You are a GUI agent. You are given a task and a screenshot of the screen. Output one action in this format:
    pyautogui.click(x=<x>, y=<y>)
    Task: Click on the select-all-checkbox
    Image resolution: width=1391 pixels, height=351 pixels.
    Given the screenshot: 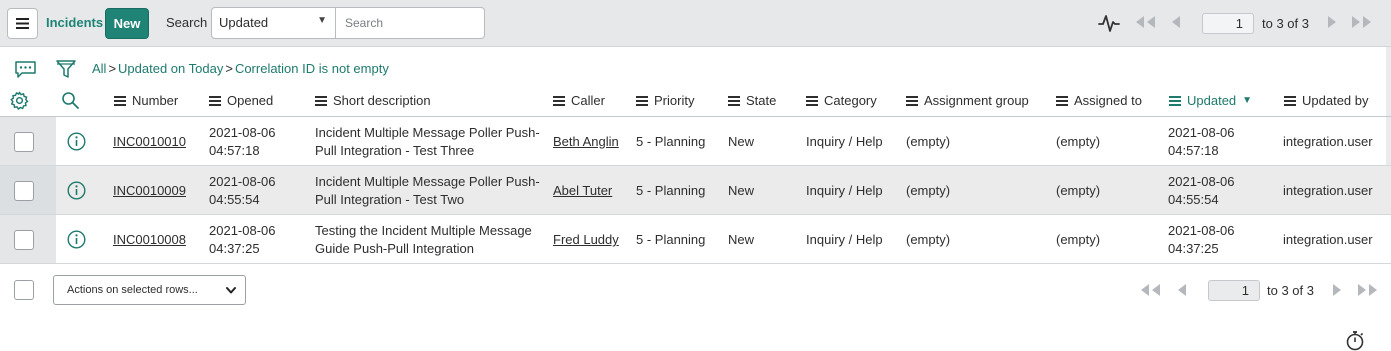 What is the action you would take?
    pyautogui.click(x=24, y=290)
    